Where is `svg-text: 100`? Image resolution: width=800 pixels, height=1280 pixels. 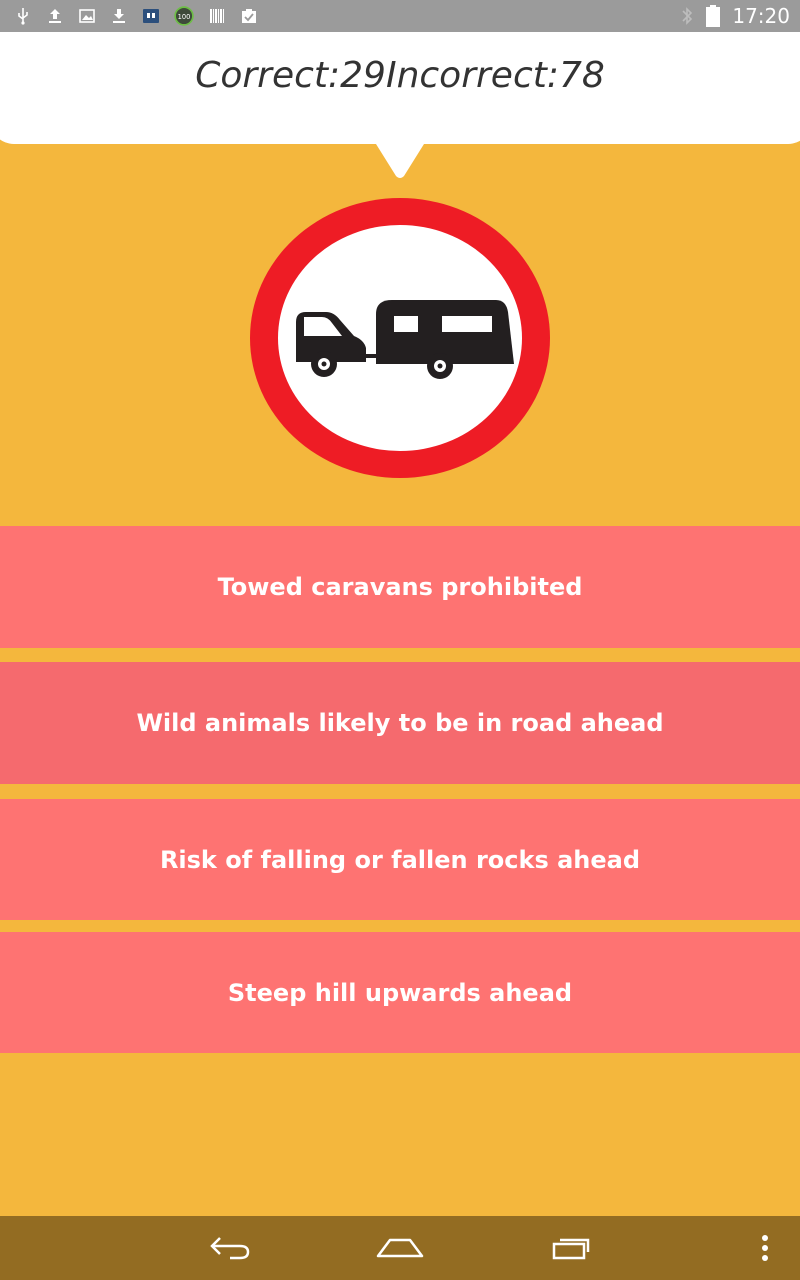 svg-text: 100 is located at coordinates (184, 17).